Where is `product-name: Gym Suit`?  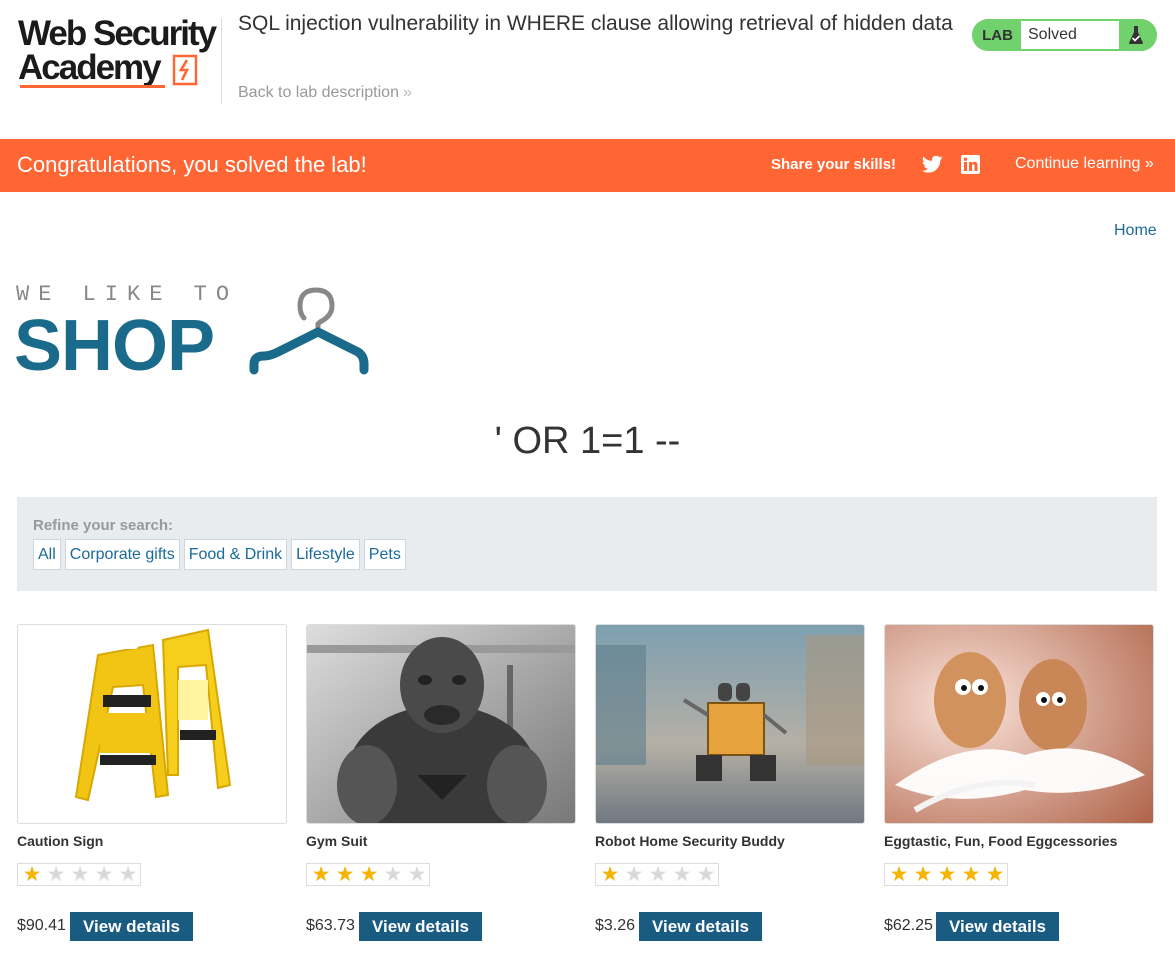 product-name: Gym Suit is located at coordinates (337, 841).